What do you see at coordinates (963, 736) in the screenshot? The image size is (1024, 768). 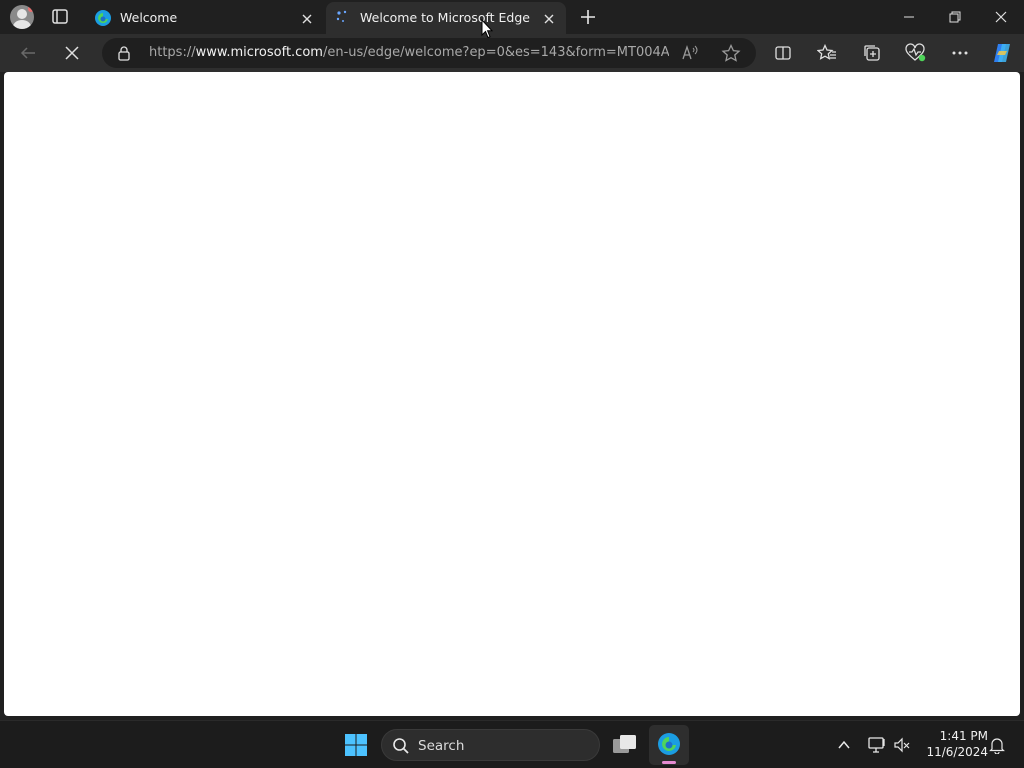 I see `clock-time: 1:41 PM` at bounding box center [963, 736].